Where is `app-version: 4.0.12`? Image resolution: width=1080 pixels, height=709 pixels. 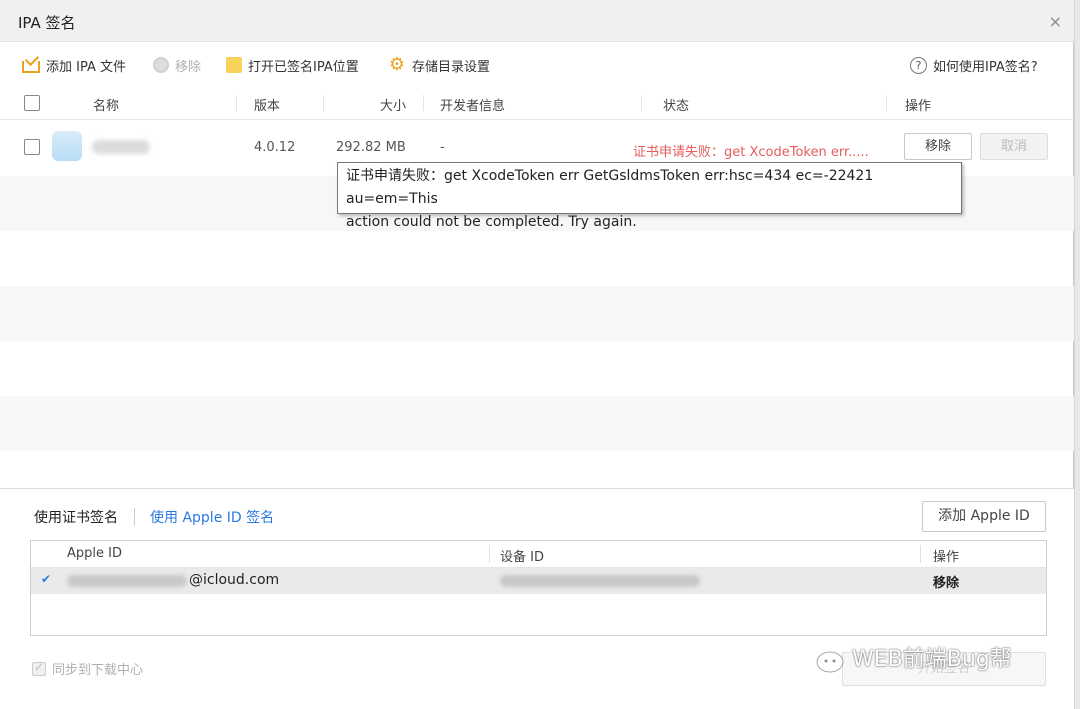
app-version: 4.0.12 is located at coordinates (275, 147).